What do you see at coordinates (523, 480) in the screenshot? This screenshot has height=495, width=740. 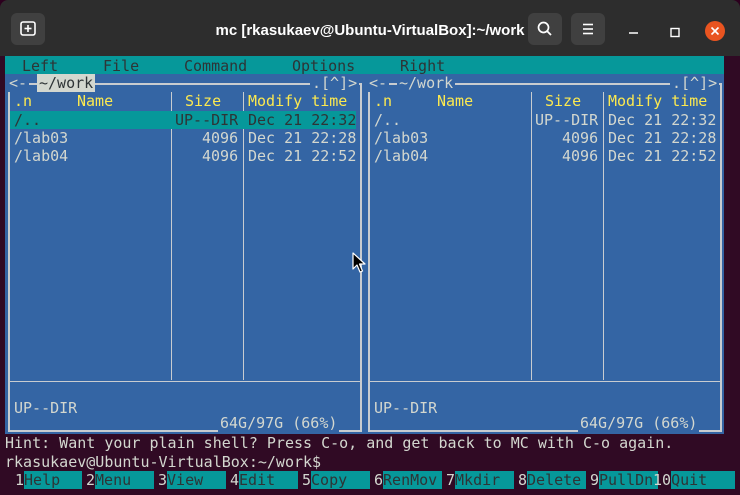 I see `fkey-number: 8` at bounding box center [523, 480].